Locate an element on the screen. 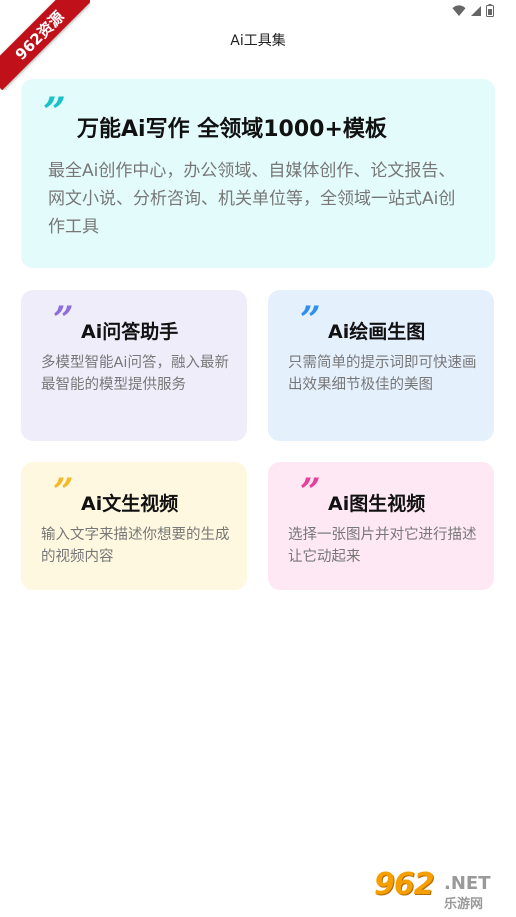 Image resolution: width=516 pixels, height=917 pixels. ai-image-to-video-card: ” Ai图生视频 选择一张图片并对它进行描述让它动起来 is located at coordinates (381, 526).